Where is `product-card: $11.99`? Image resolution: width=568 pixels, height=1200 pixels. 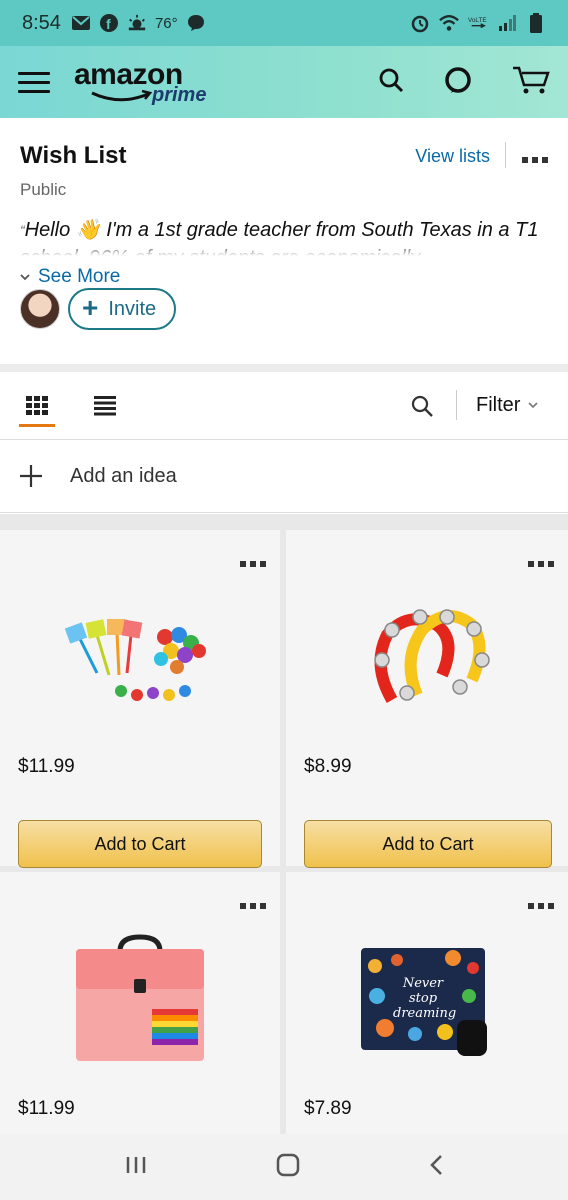 product-card: $11.99 is located at coordinates (140, 1003).